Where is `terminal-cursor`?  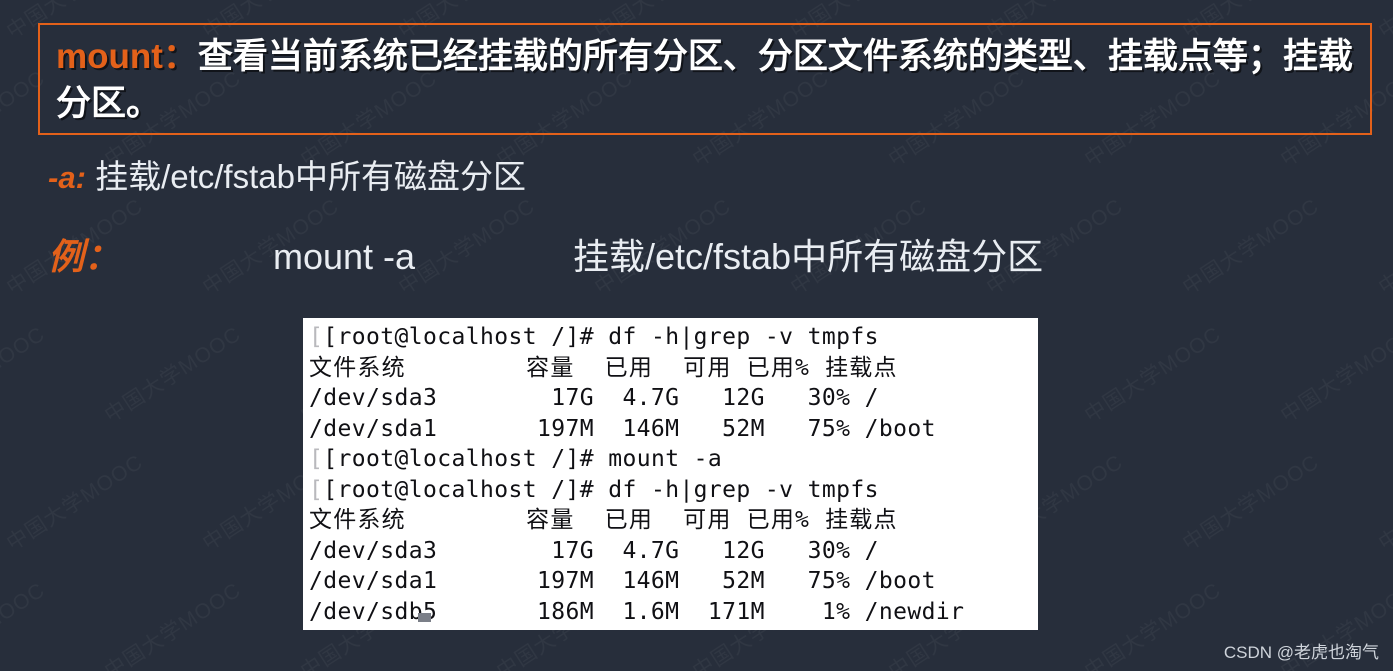
terminal-cursor is located at coordinates (424, 617).